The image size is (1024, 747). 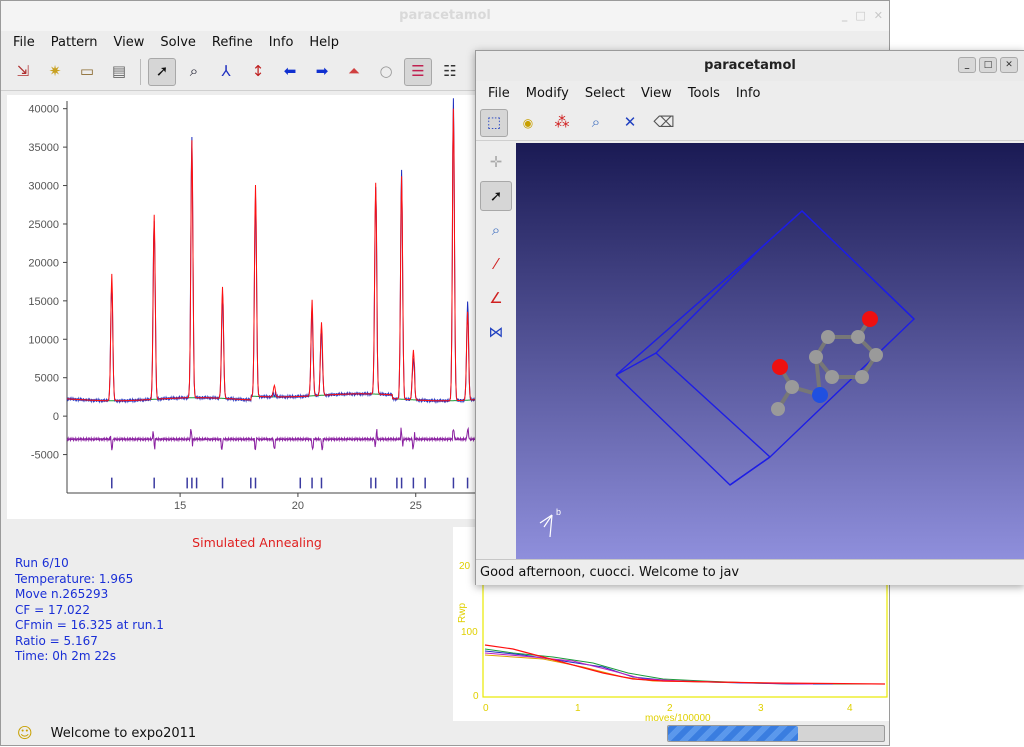 I want to click on sa-run: Run 6/10, so click(x=42, y=563).